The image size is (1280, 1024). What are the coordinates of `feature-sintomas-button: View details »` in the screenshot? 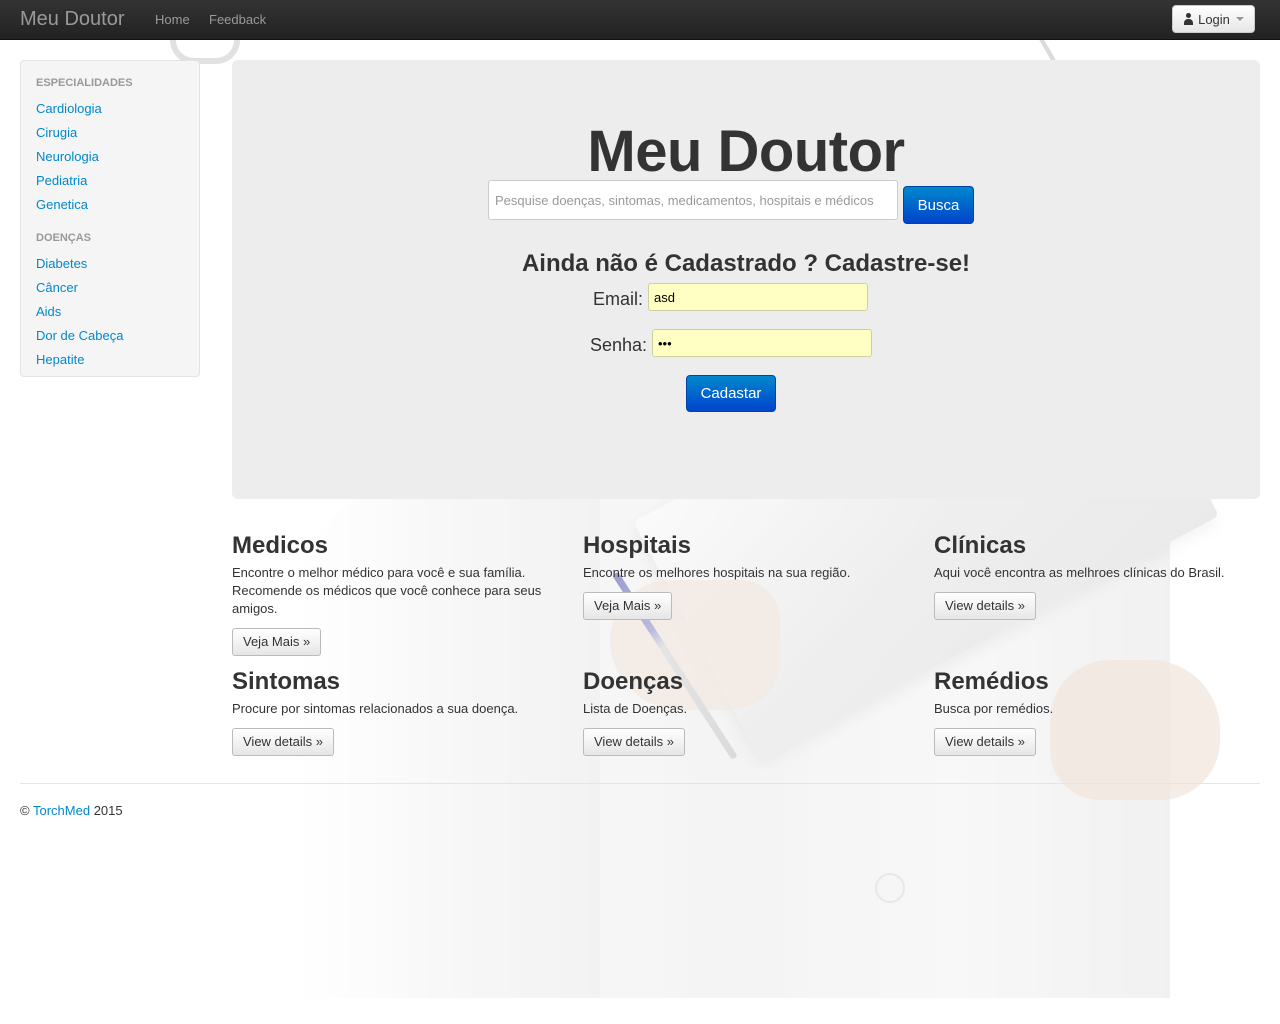 It's located at (283, 742).